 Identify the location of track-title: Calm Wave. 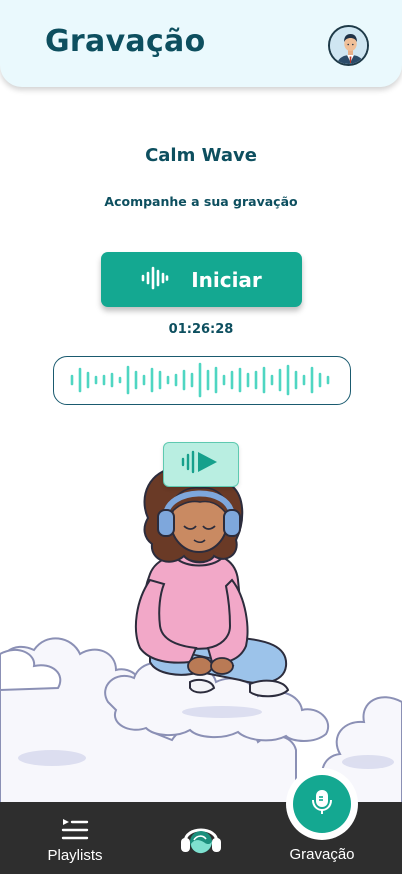
(201, 155).